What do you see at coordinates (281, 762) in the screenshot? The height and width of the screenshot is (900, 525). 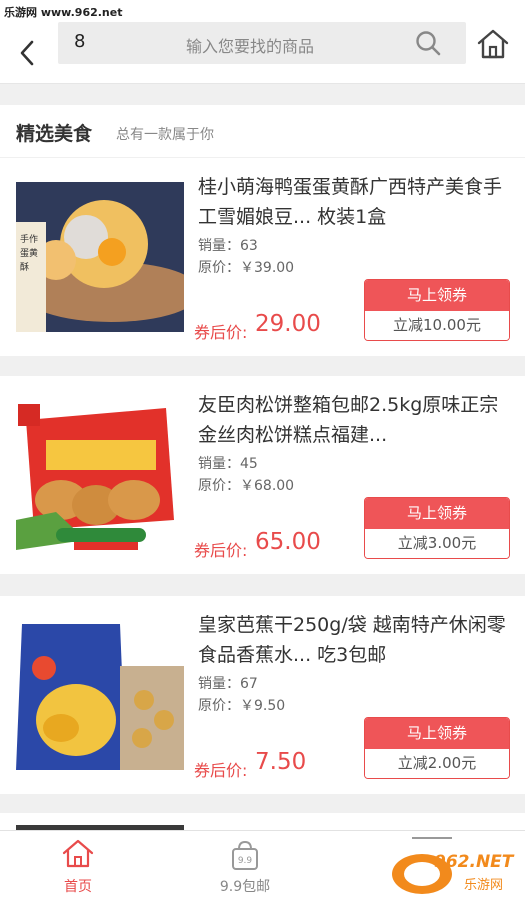 I see `after-coupon-price: 7.50` at bounding box center [281, 762].